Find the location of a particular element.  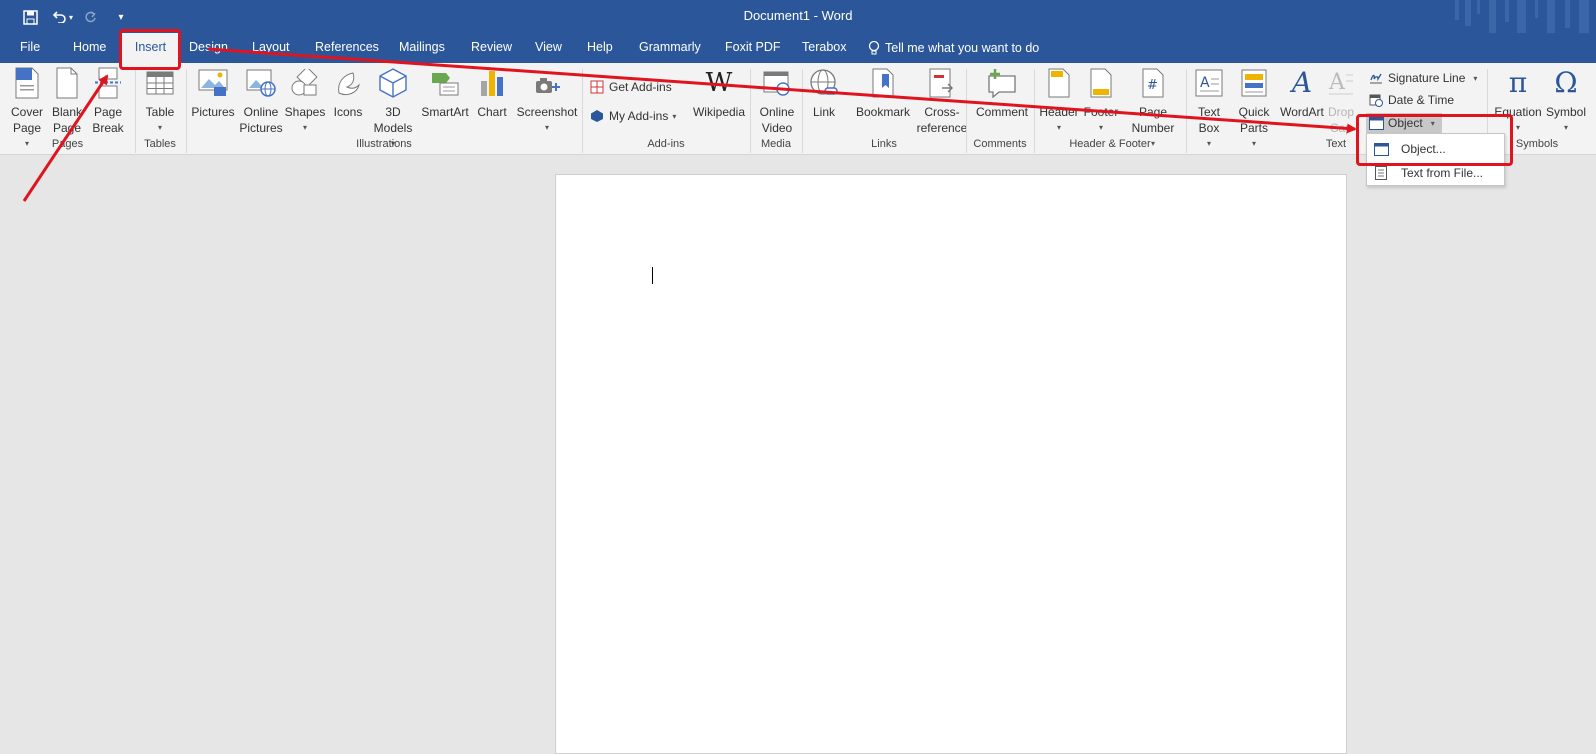

page-break-label-2: Break is located at coordinates (108, 128).